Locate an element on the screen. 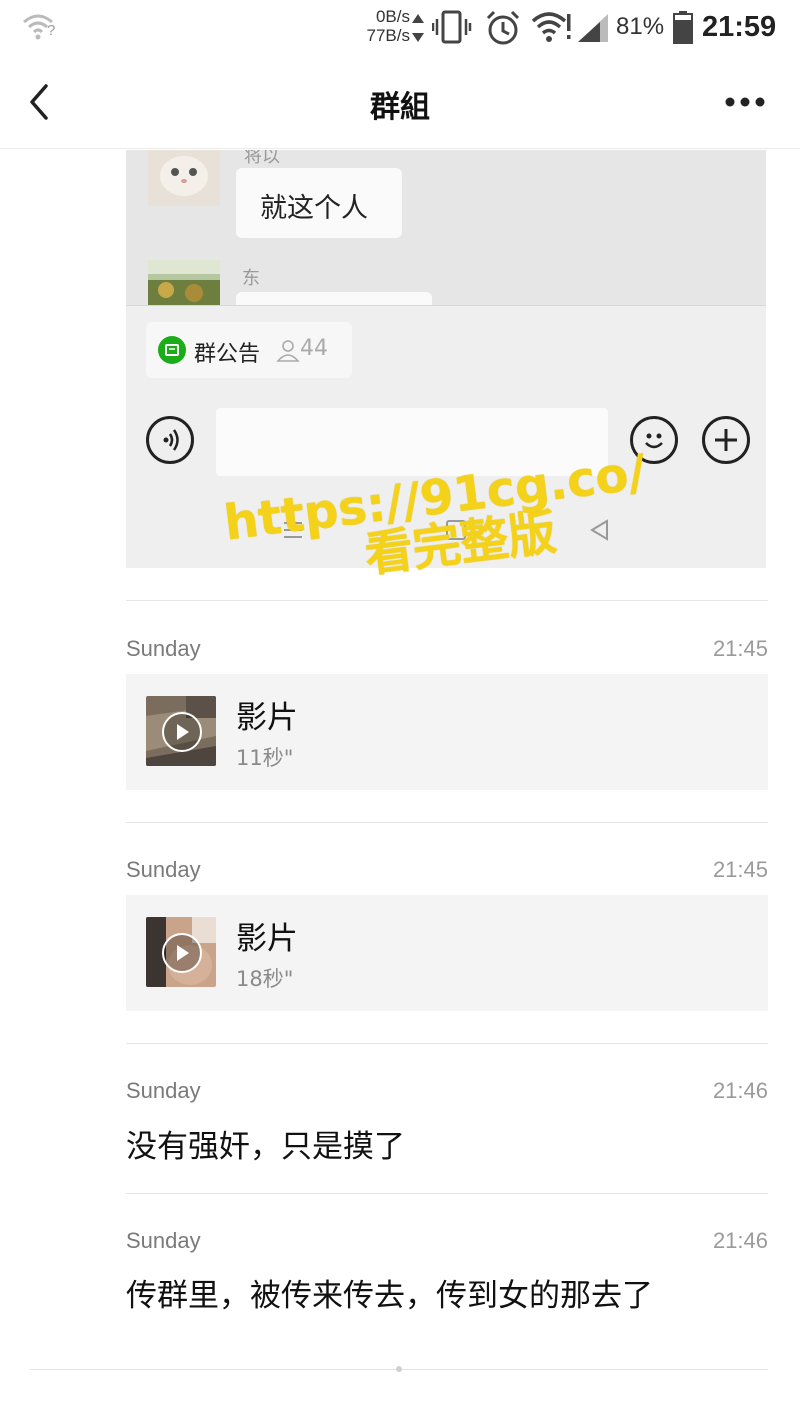 This screenshot has height=1422, width=800. embedded-chat-area: 将以 就这个人 东 is located at coordinates (446, 231).